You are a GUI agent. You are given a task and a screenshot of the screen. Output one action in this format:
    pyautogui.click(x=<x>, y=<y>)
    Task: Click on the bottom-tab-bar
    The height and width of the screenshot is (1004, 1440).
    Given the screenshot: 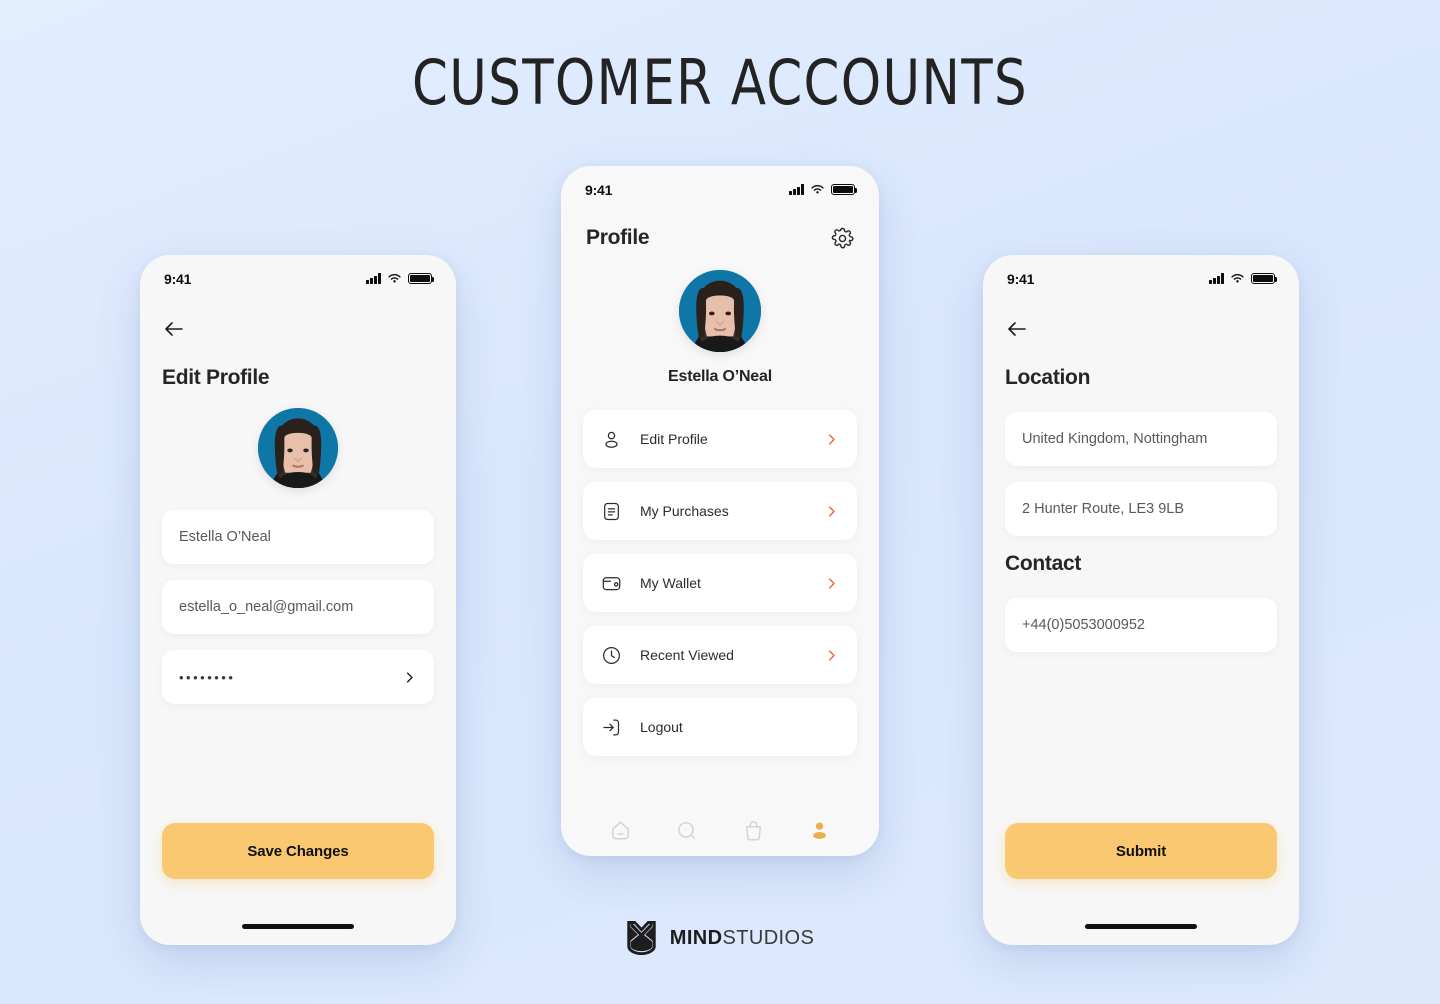 What is the action you would take?
    pyautogui.click(x=720, y=830)
    